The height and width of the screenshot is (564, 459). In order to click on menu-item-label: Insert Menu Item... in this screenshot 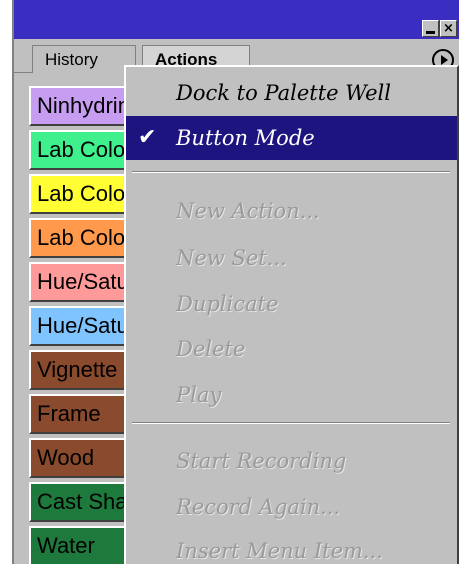, I will do `click(279, 551)`.